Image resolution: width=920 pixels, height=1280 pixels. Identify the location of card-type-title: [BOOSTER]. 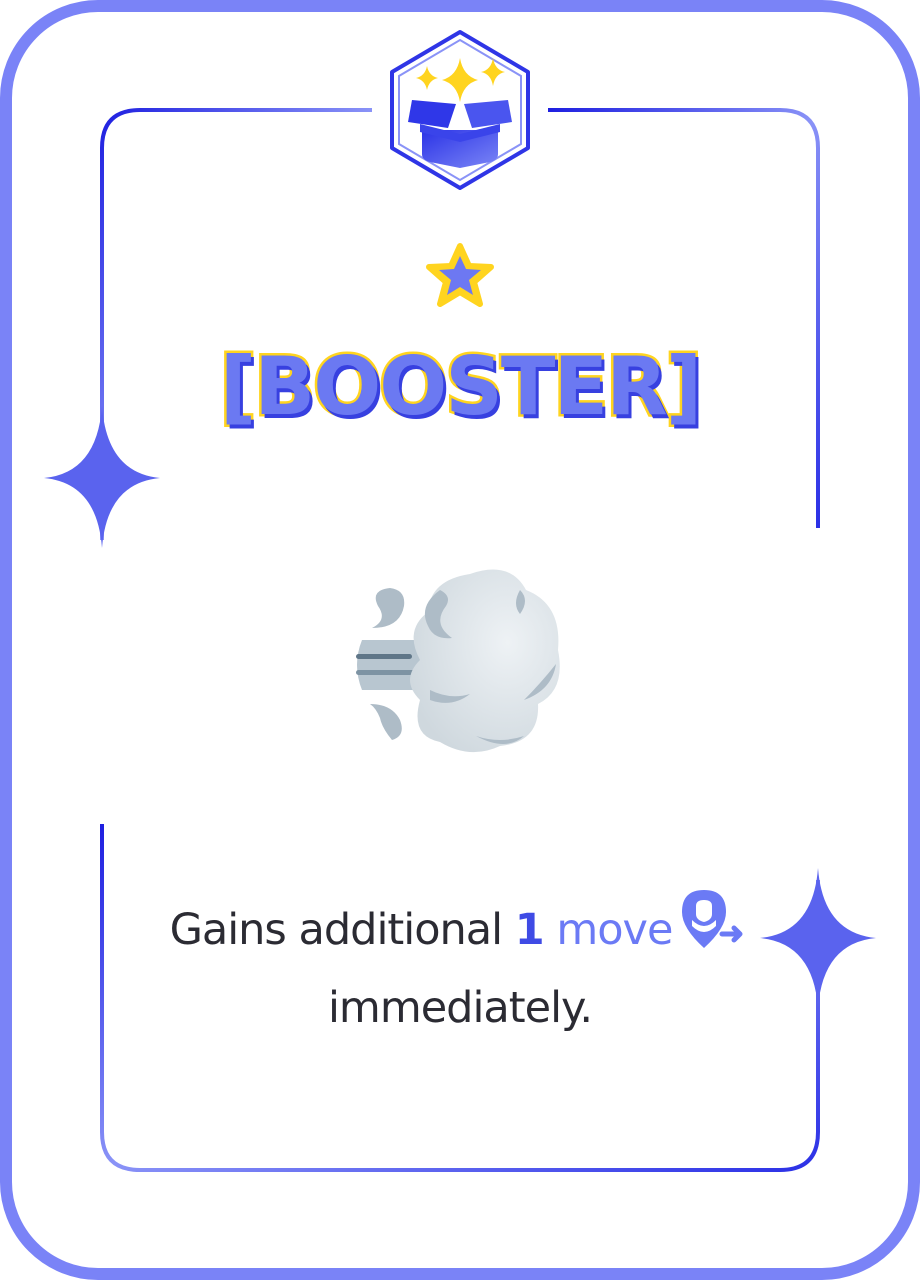
(461, 387).